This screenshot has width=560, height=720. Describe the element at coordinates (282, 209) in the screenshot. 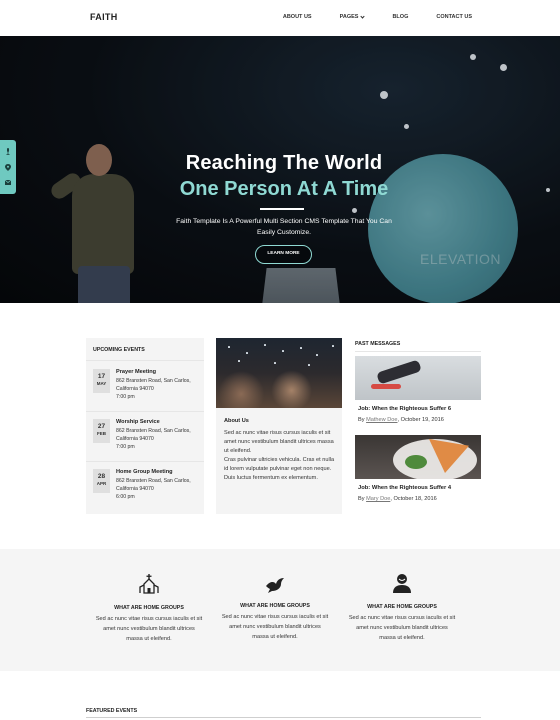

I see `hero-divider` at that location.